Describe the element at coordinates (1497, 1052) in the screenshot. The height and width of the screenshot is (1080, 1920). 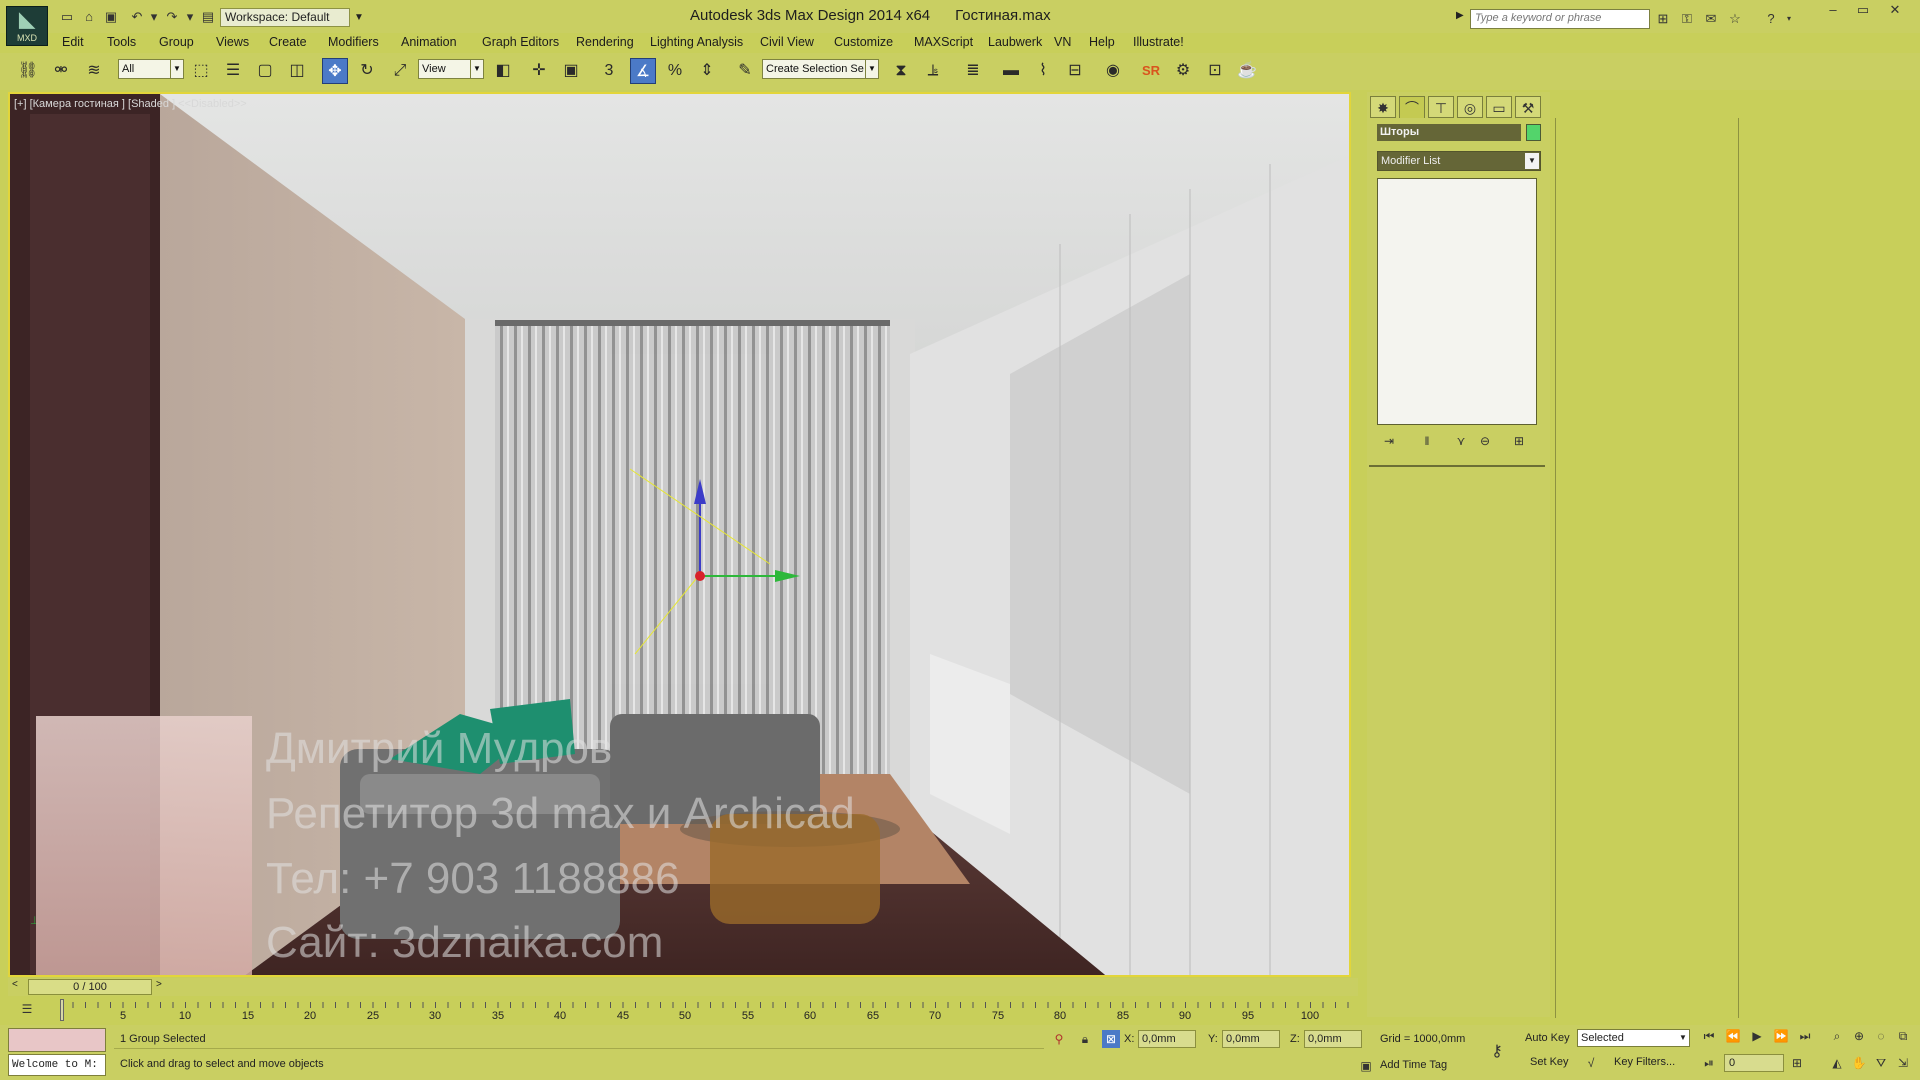
I see `set-key-icon: ⚷` at that location.